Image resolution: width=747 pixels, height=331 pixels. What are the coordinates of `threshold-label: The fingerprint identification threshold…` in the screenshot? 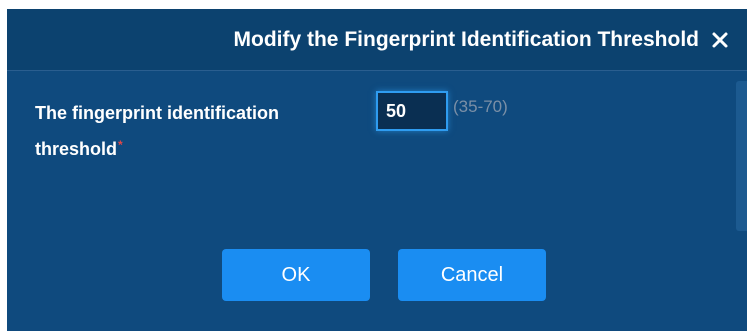 It's located at (195, 131).